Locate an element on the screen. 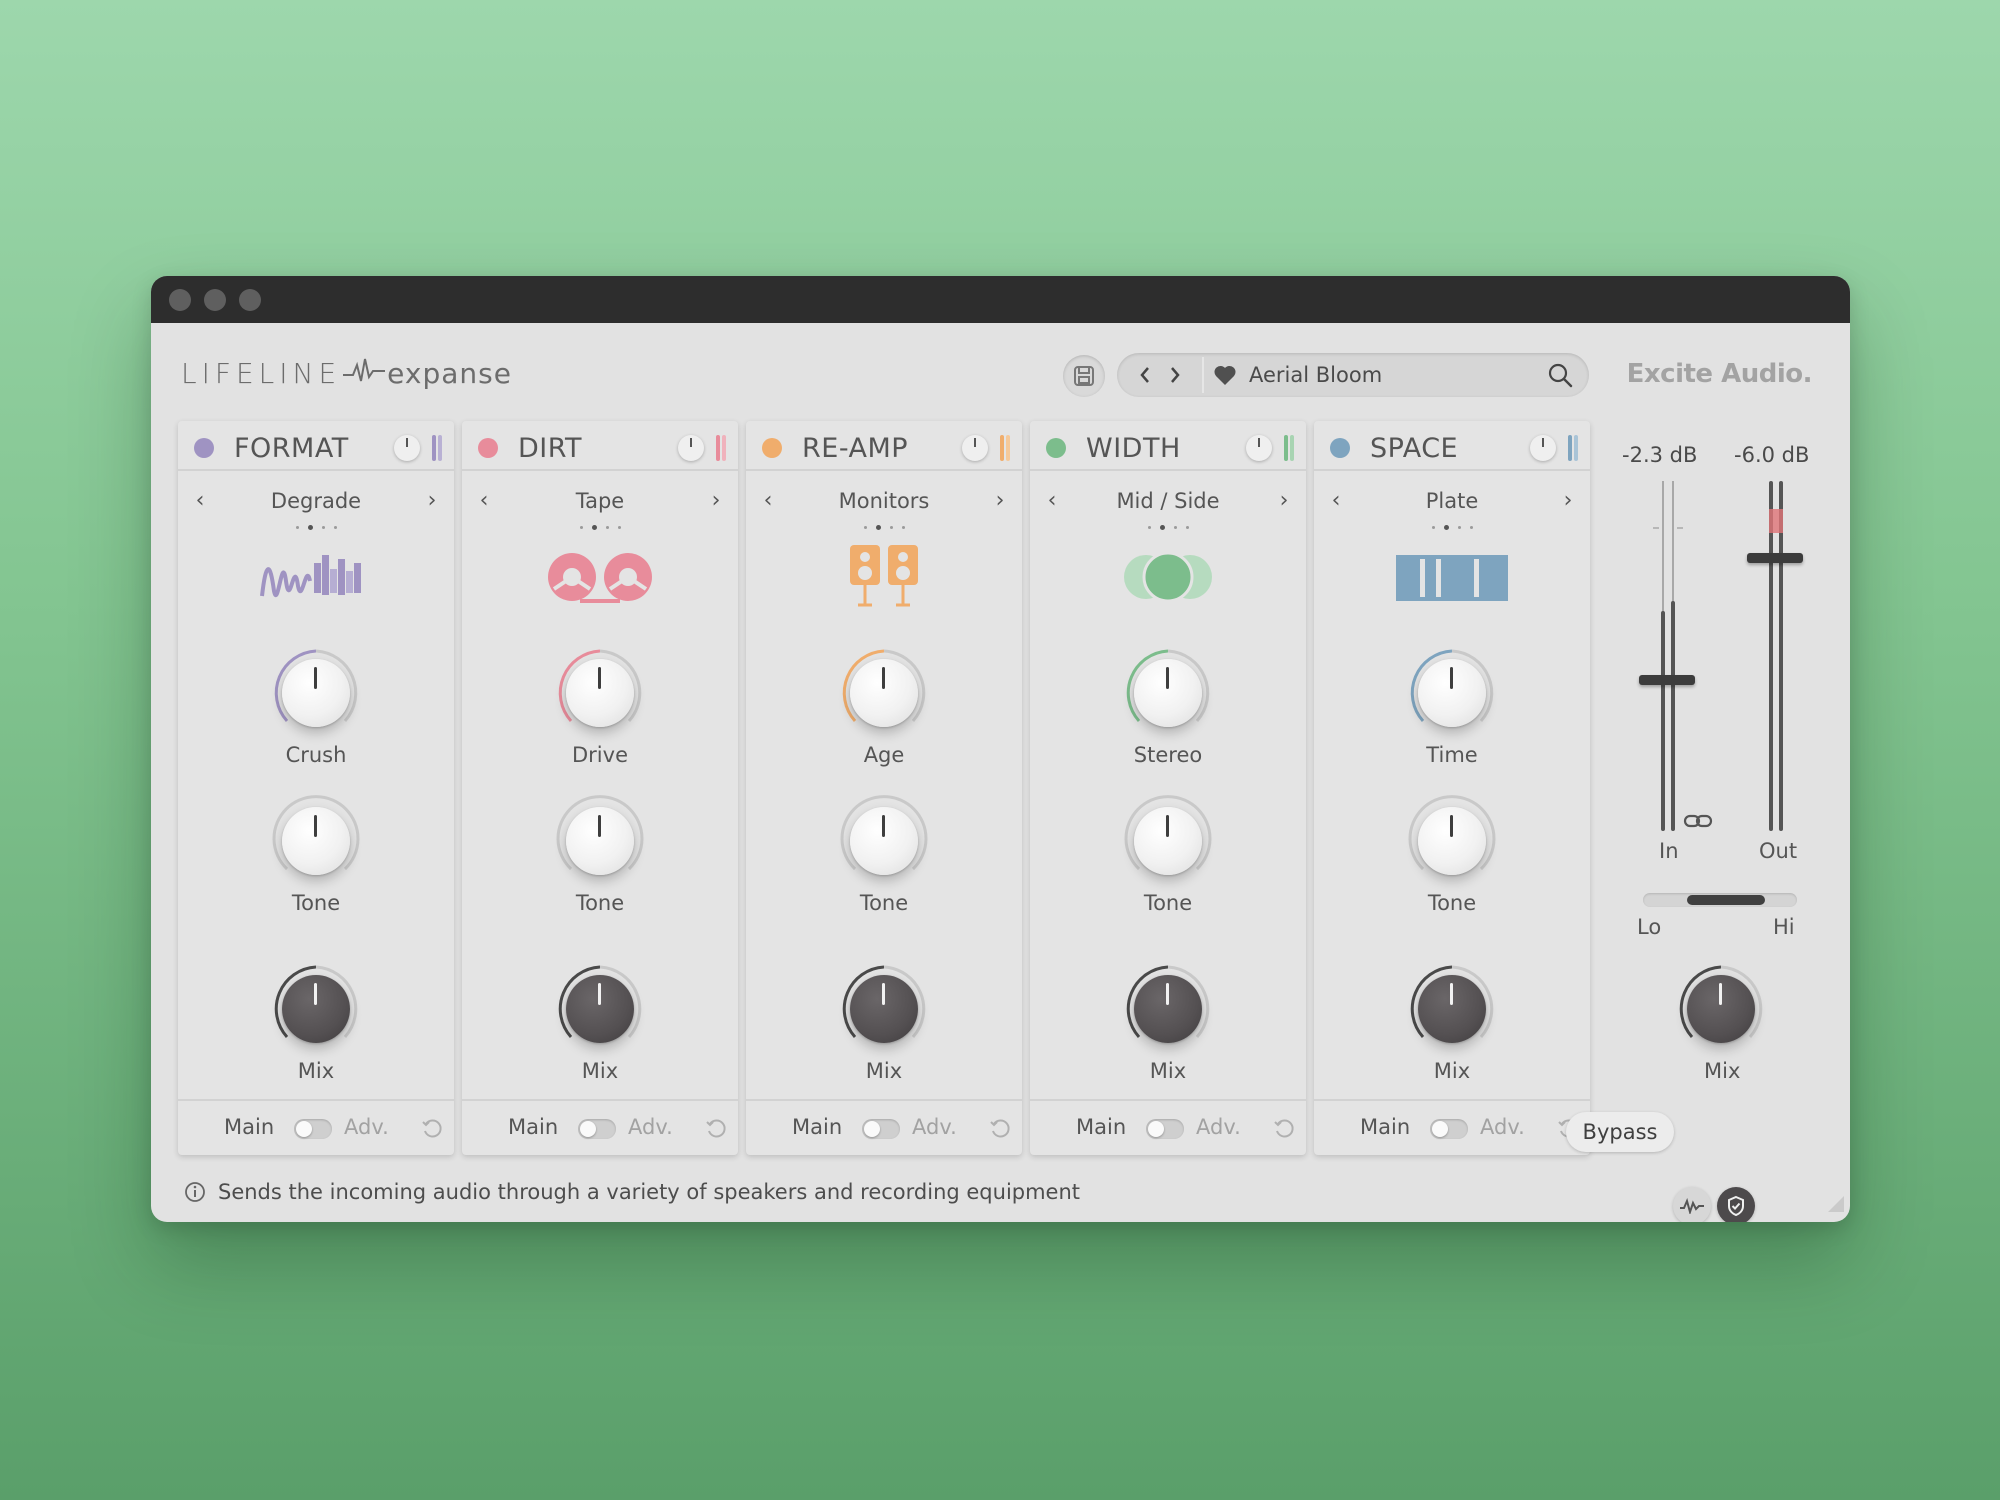  algorithm-name: Monitors is located at coordinates (884, 501).